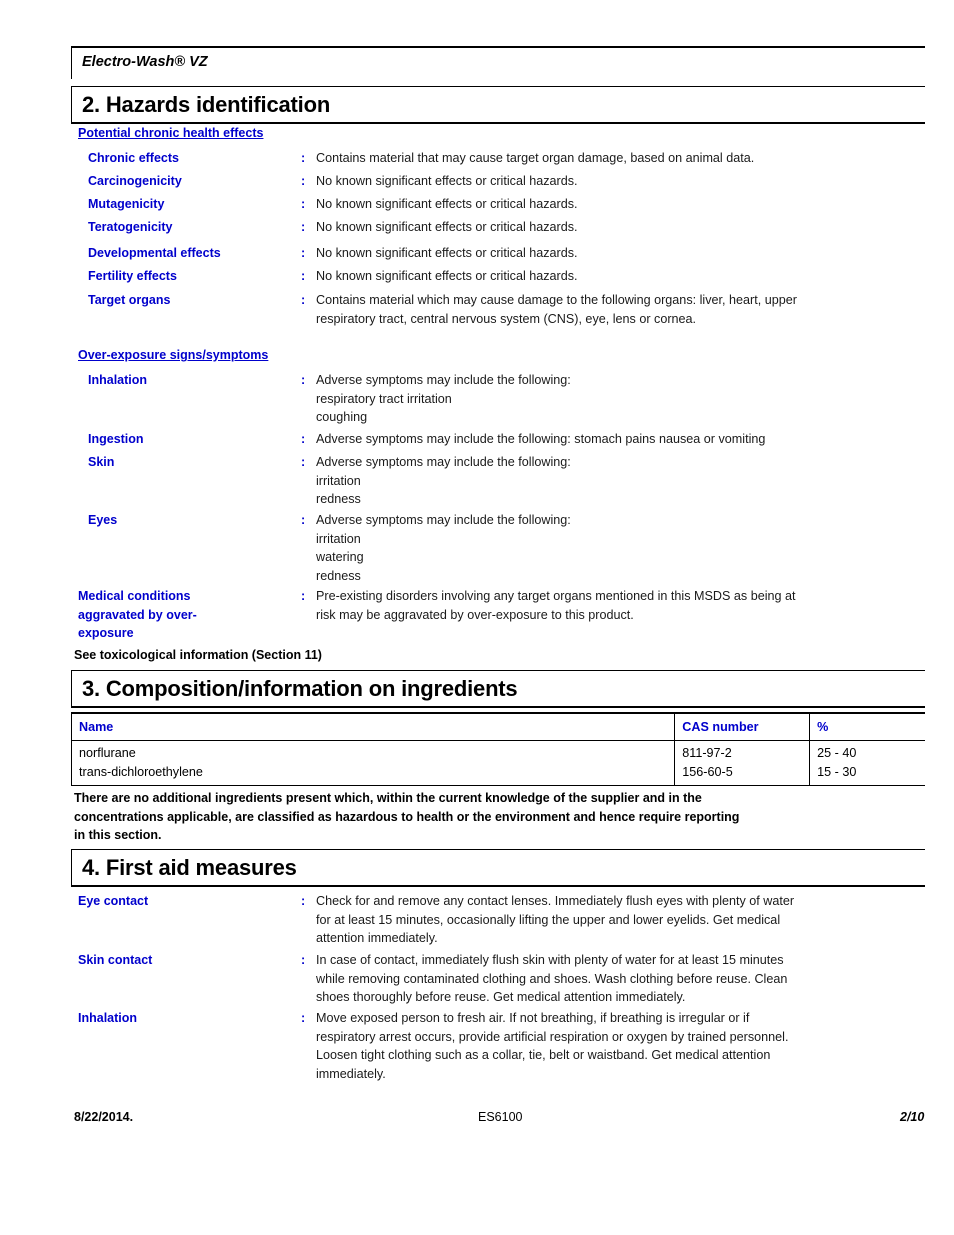 The image size is (954, 1235). I want to click on section-header-hazards-identification: 2. Hazards identification, so click(498, 105).